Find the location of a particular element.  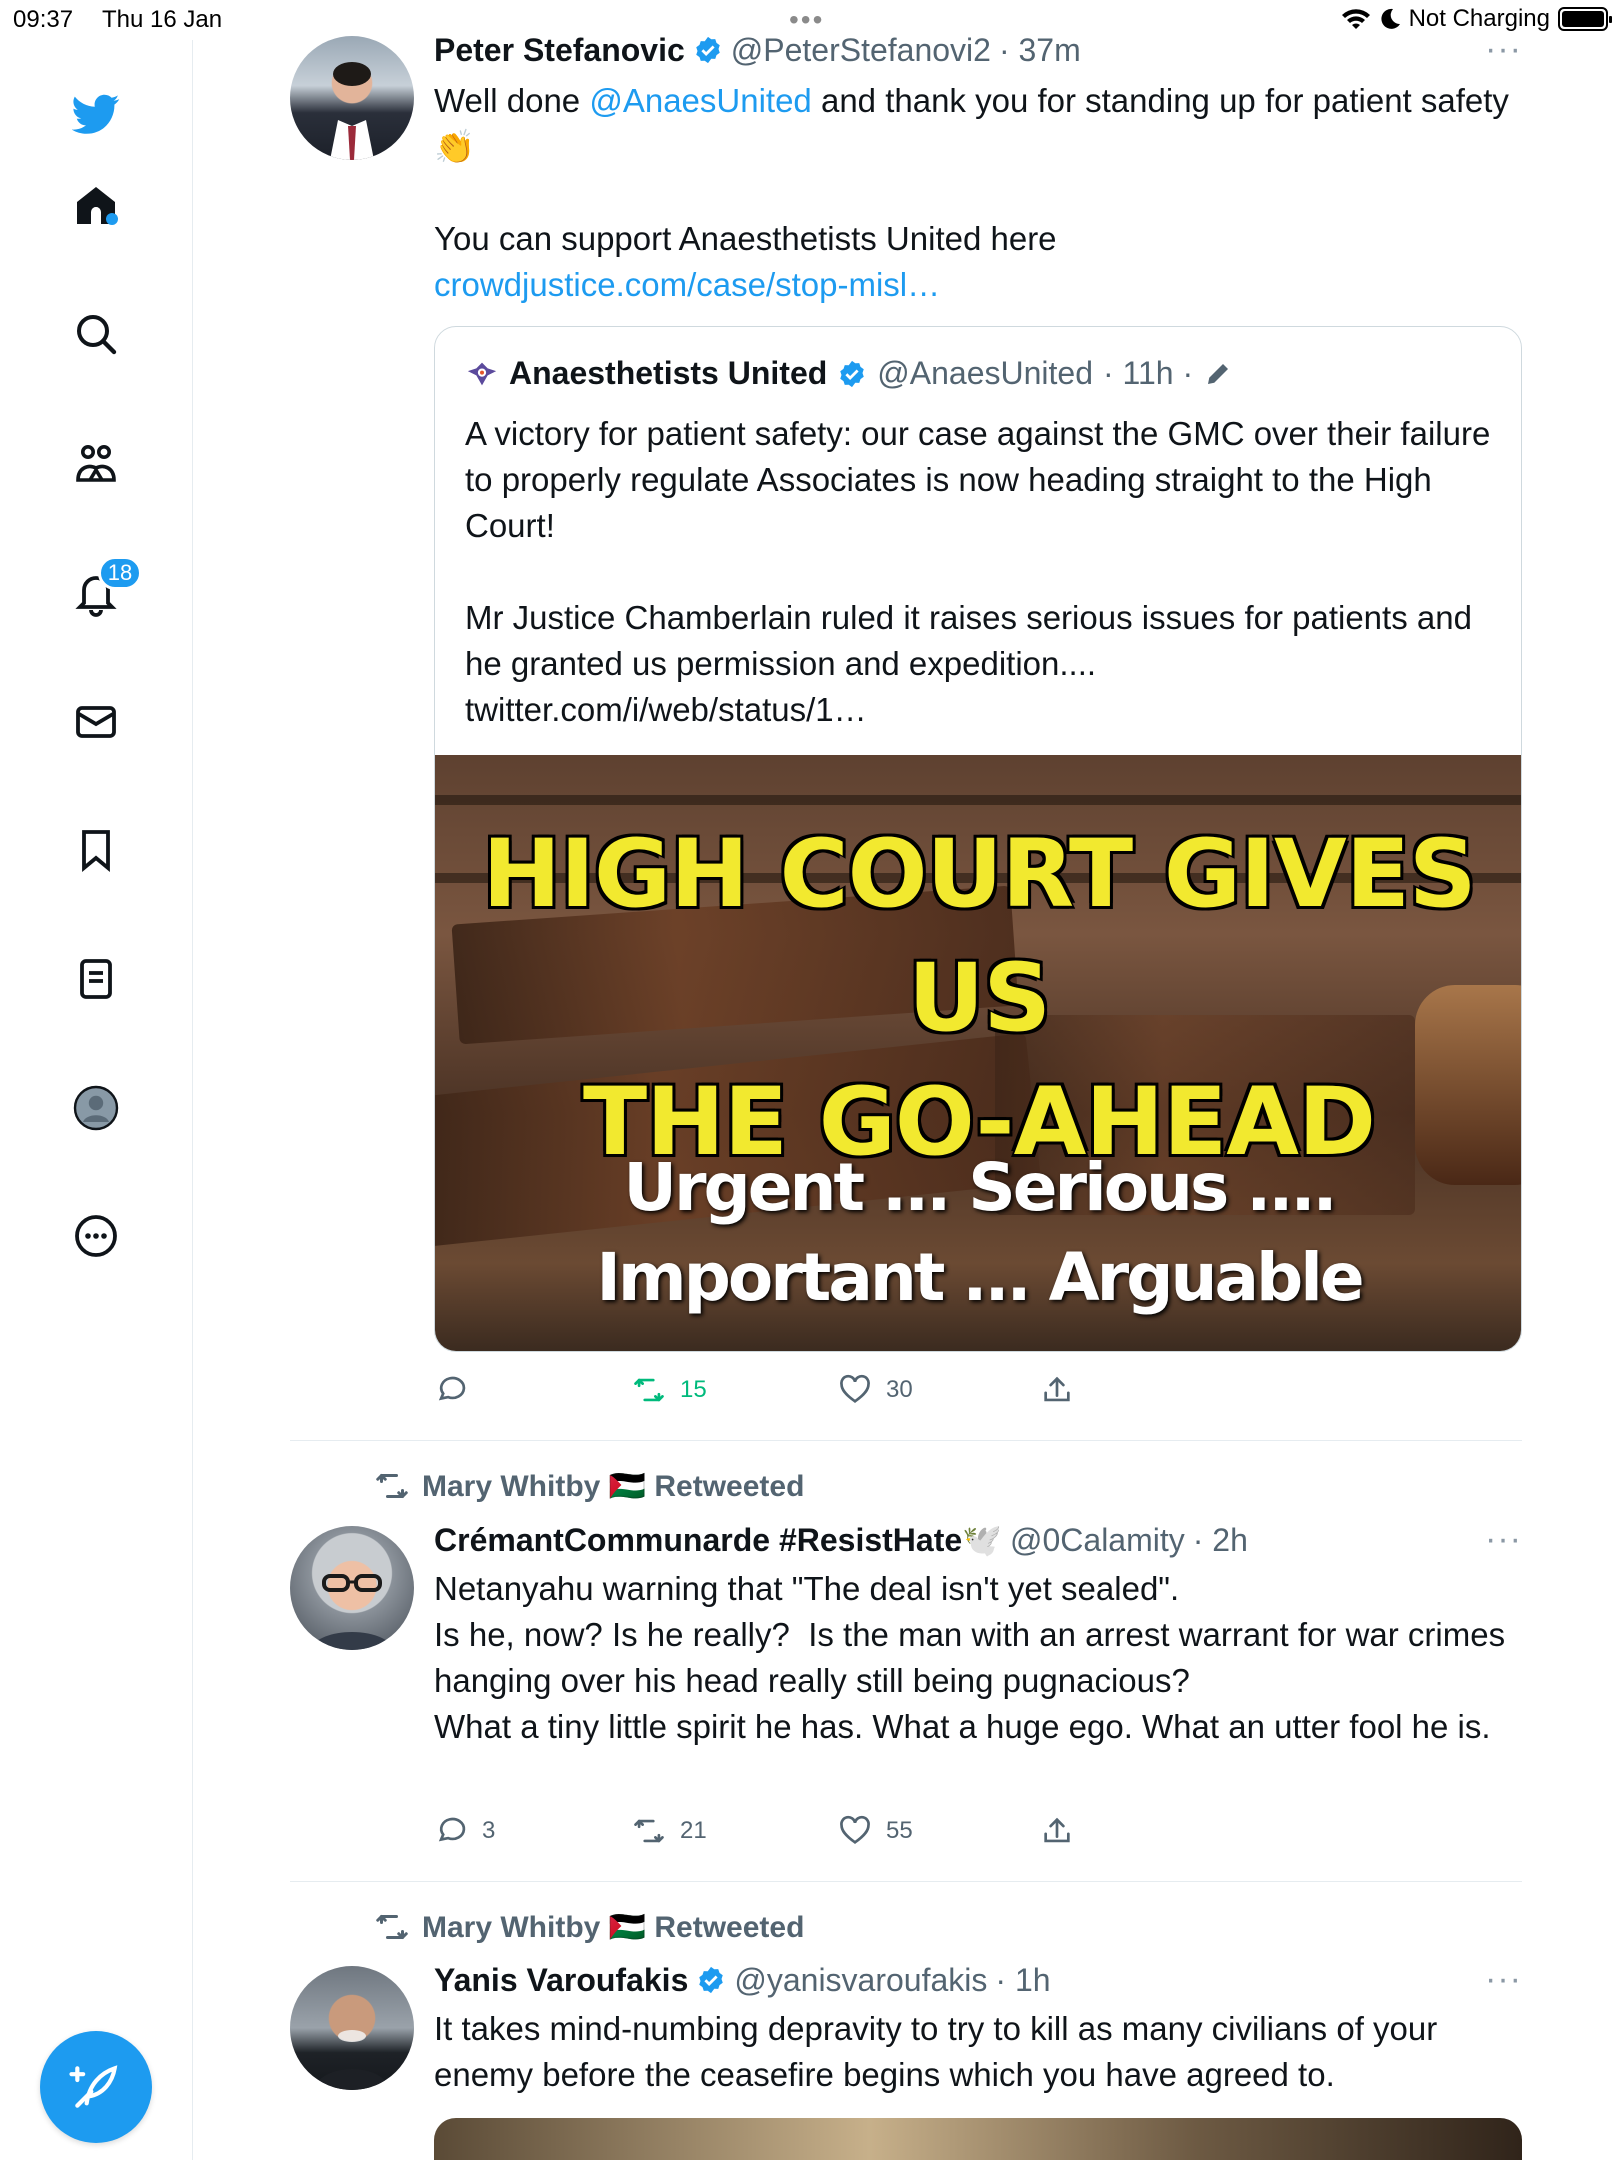

reply-button is located at coordinates (458, 1390).